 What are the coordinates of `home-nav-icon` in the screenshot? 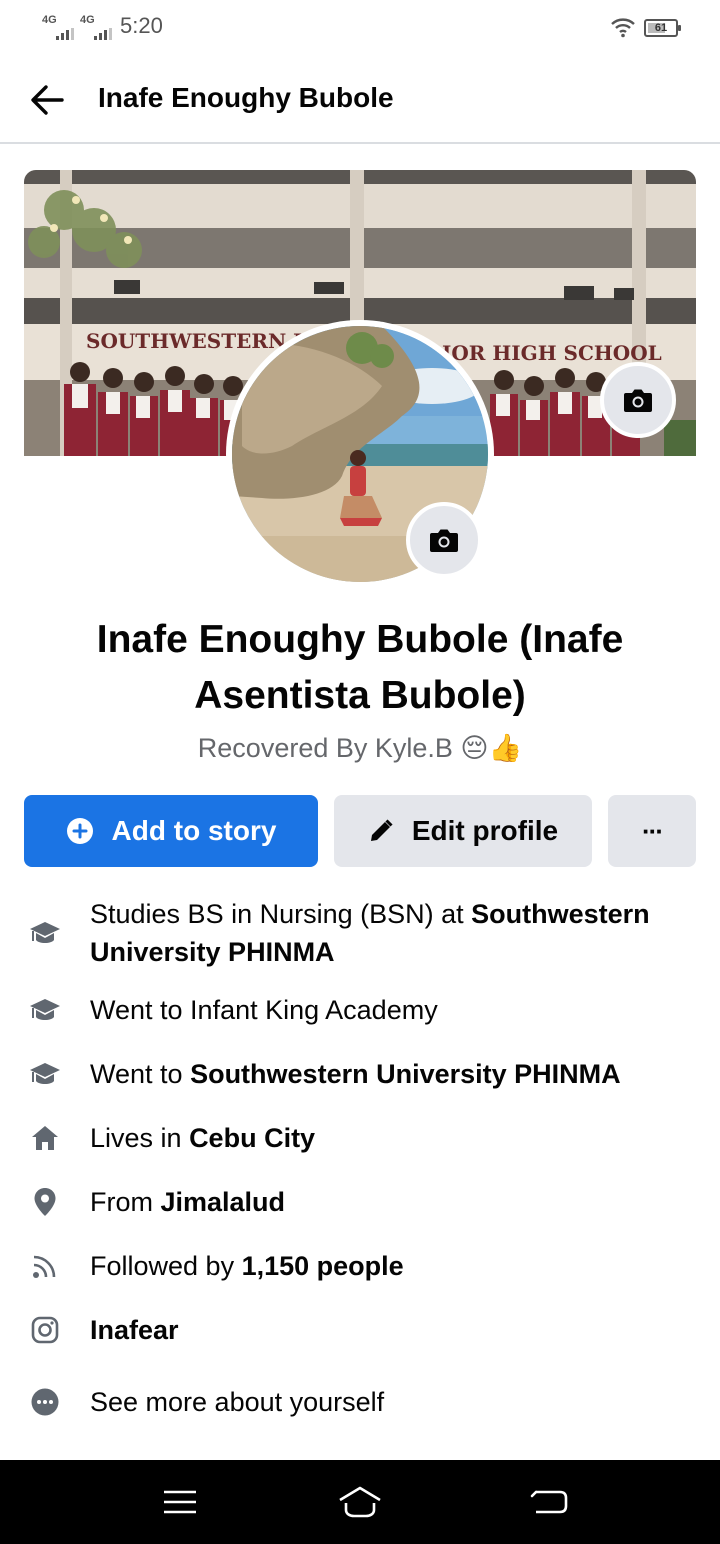 It's located at (360, 1502).